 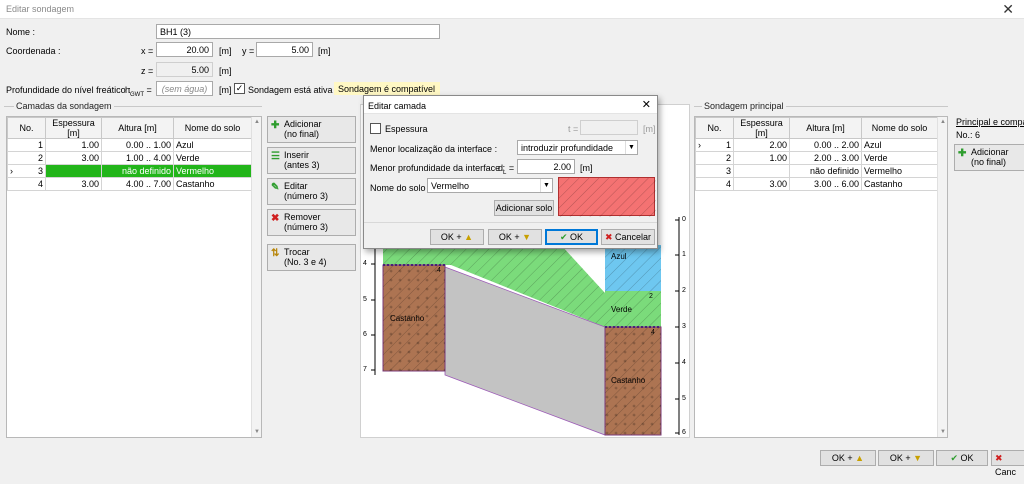 I want to click on name-label: Nome :, so click(x=21, y=32).